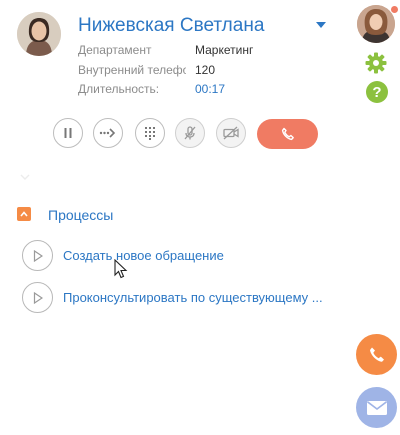 The width and height of the screenshot is (400, 435). I want to click on dialpad-button, so click(150, 133).